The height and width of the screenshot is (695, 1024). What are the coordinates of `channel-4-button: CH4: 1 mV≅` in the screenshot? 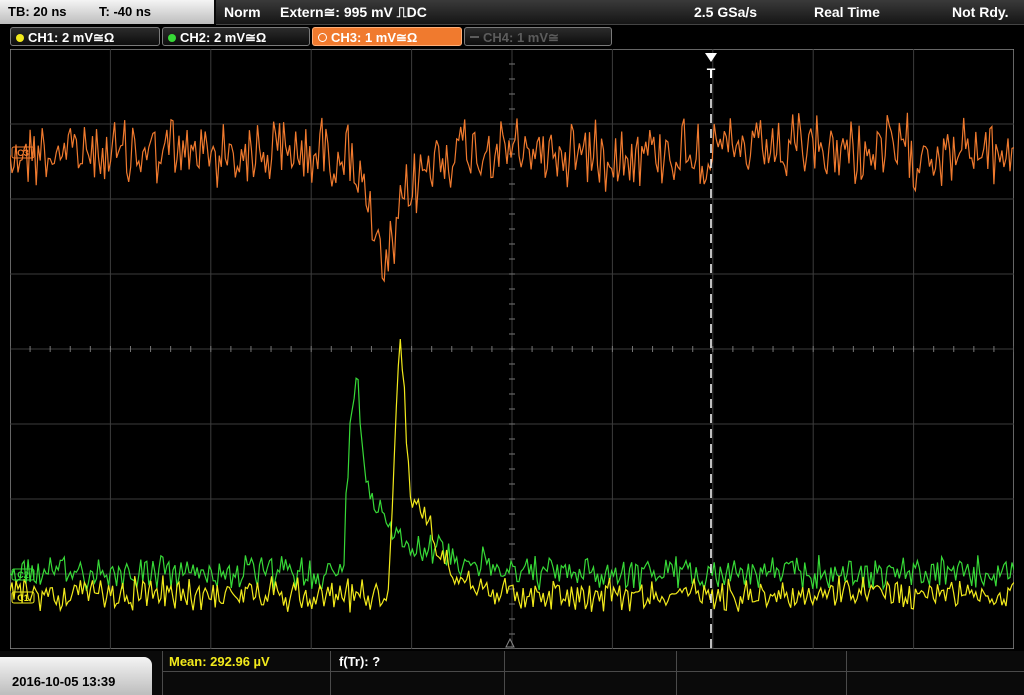 It's located at (538, 36).